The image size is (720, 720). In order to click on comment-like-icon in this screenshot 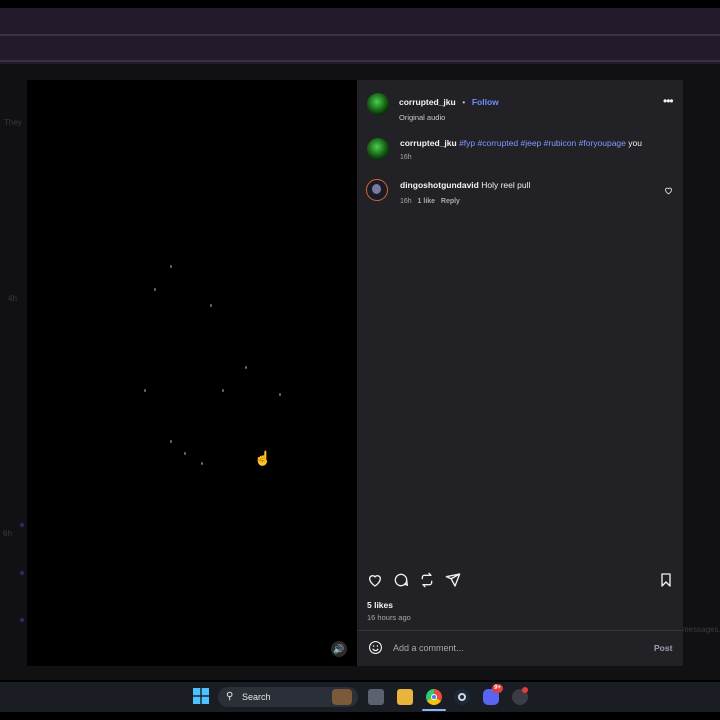, I will do `click(668, 191)`.